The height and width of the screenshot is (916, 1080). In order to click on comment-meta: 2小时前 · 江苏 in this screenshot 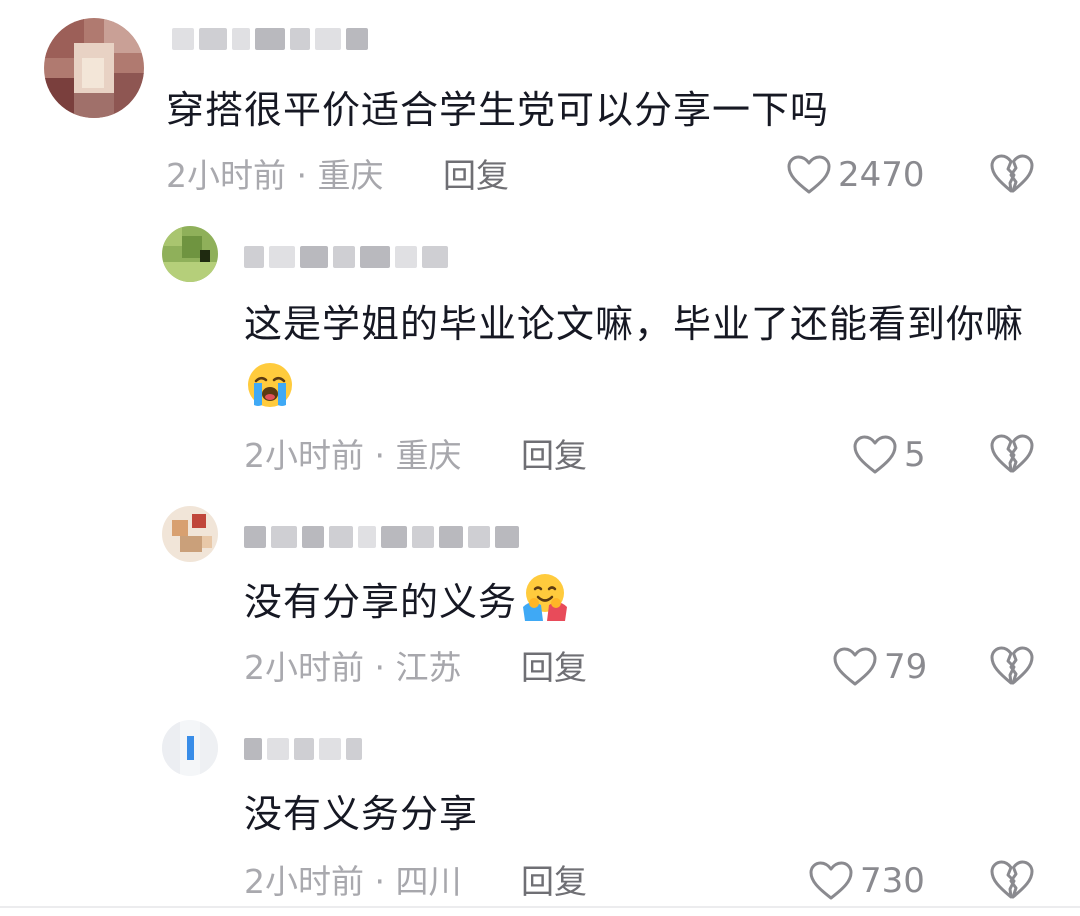, I will do `click(353, 668)`.